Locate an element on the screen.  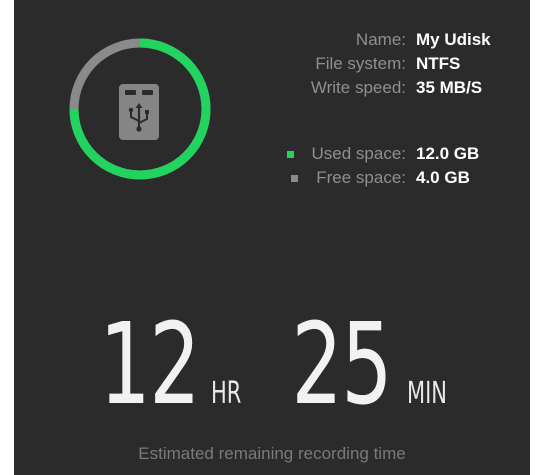
minutes-value: 25 is located at coordinates (342, 365).